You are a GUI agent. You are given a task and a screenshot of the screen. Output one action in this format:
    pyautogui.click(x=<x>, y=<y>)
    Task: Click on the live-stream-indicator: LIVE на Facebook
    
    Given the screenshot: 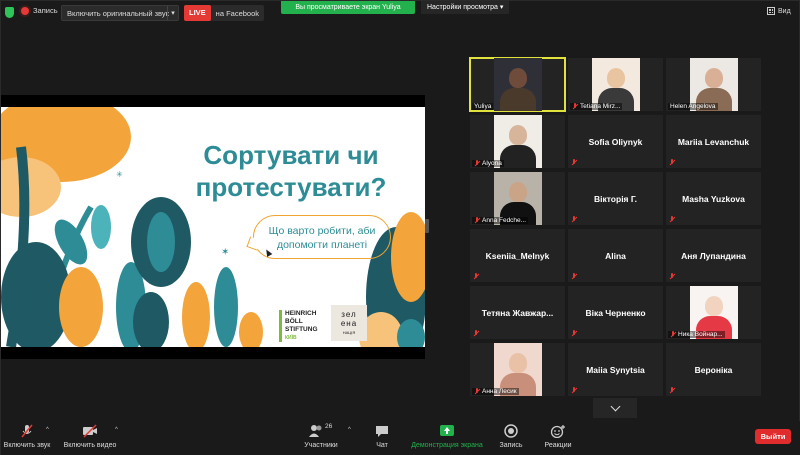 What is the action you would take?
    pyautogui.click(x=224, y=13)
    